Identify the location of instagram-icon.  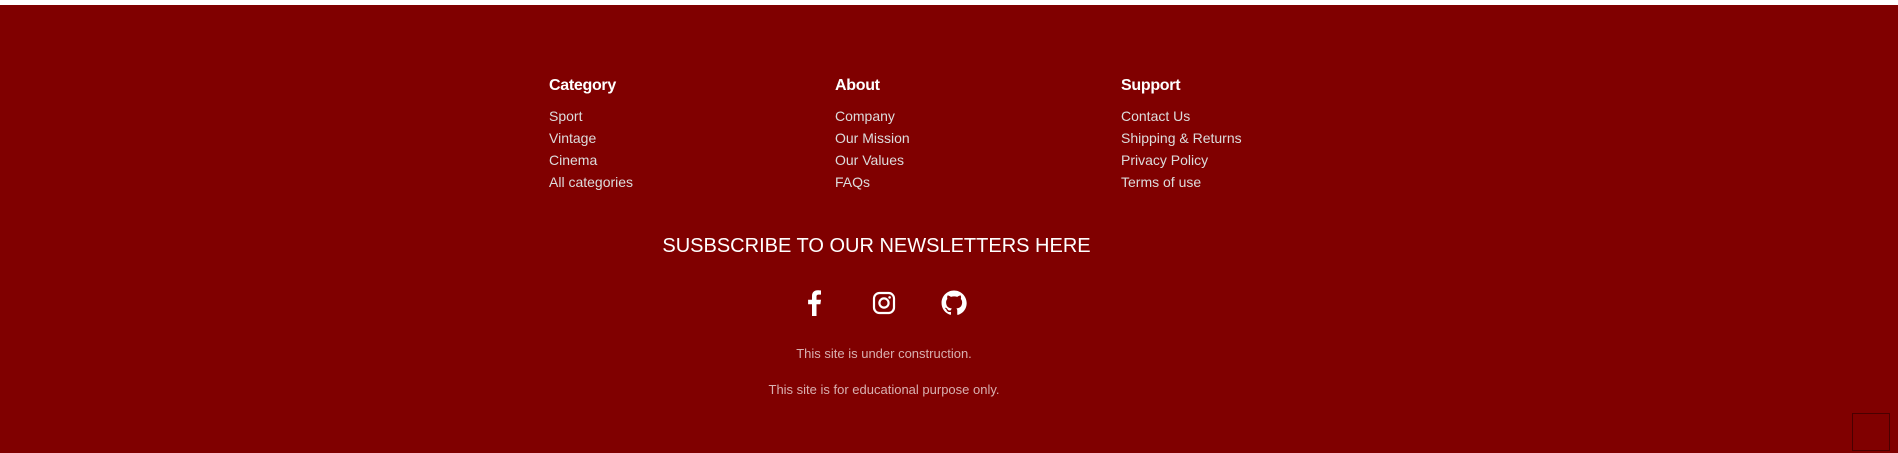
(884, 303).